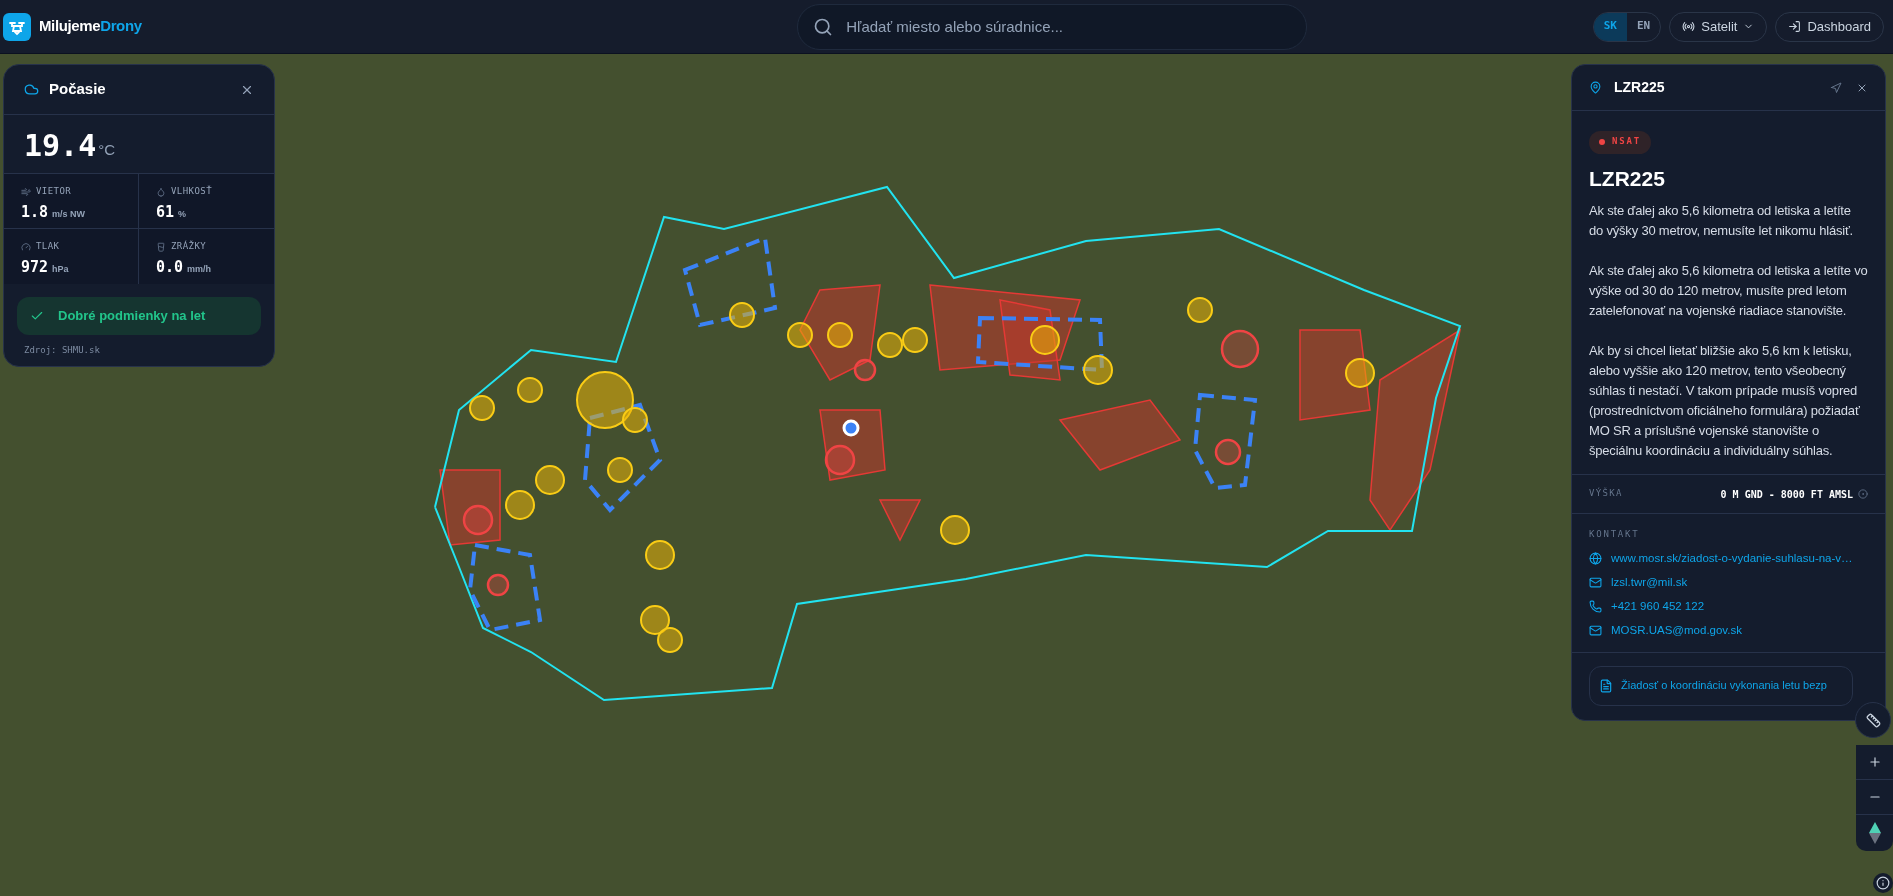 This screenshot has height=896, width=1893. I want to click on contact-link: lzsl.twr@mil.sk, so click(1638, 582).